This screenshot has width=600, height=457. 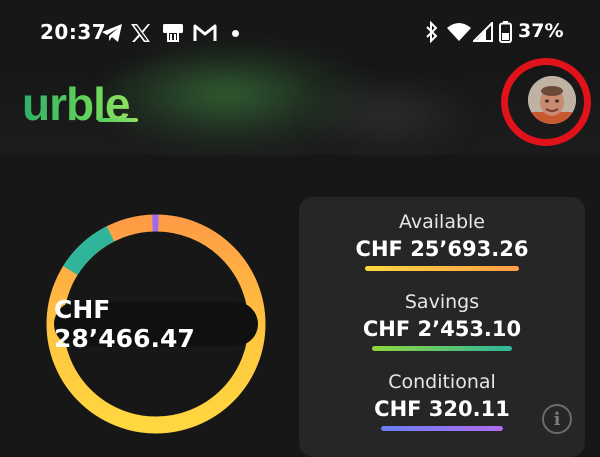 I want to click on battery-icon, so click(x=505, y=32).